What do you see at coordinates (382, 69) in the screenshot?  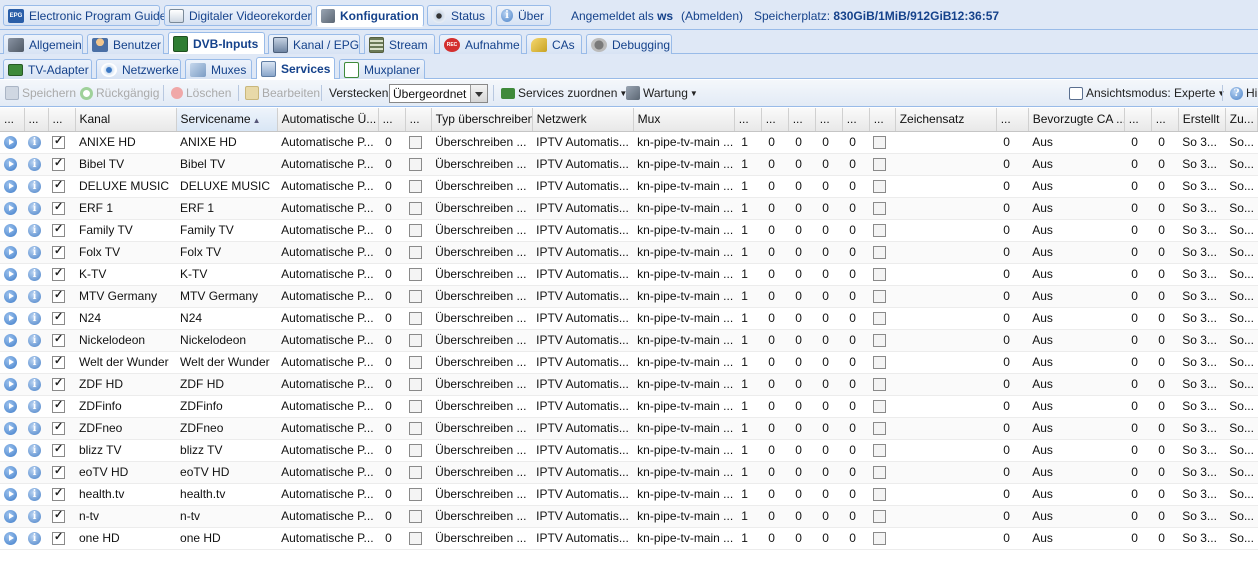 I see `tab-muxplaner: Muxplaner` at bounding box center [382, 69].